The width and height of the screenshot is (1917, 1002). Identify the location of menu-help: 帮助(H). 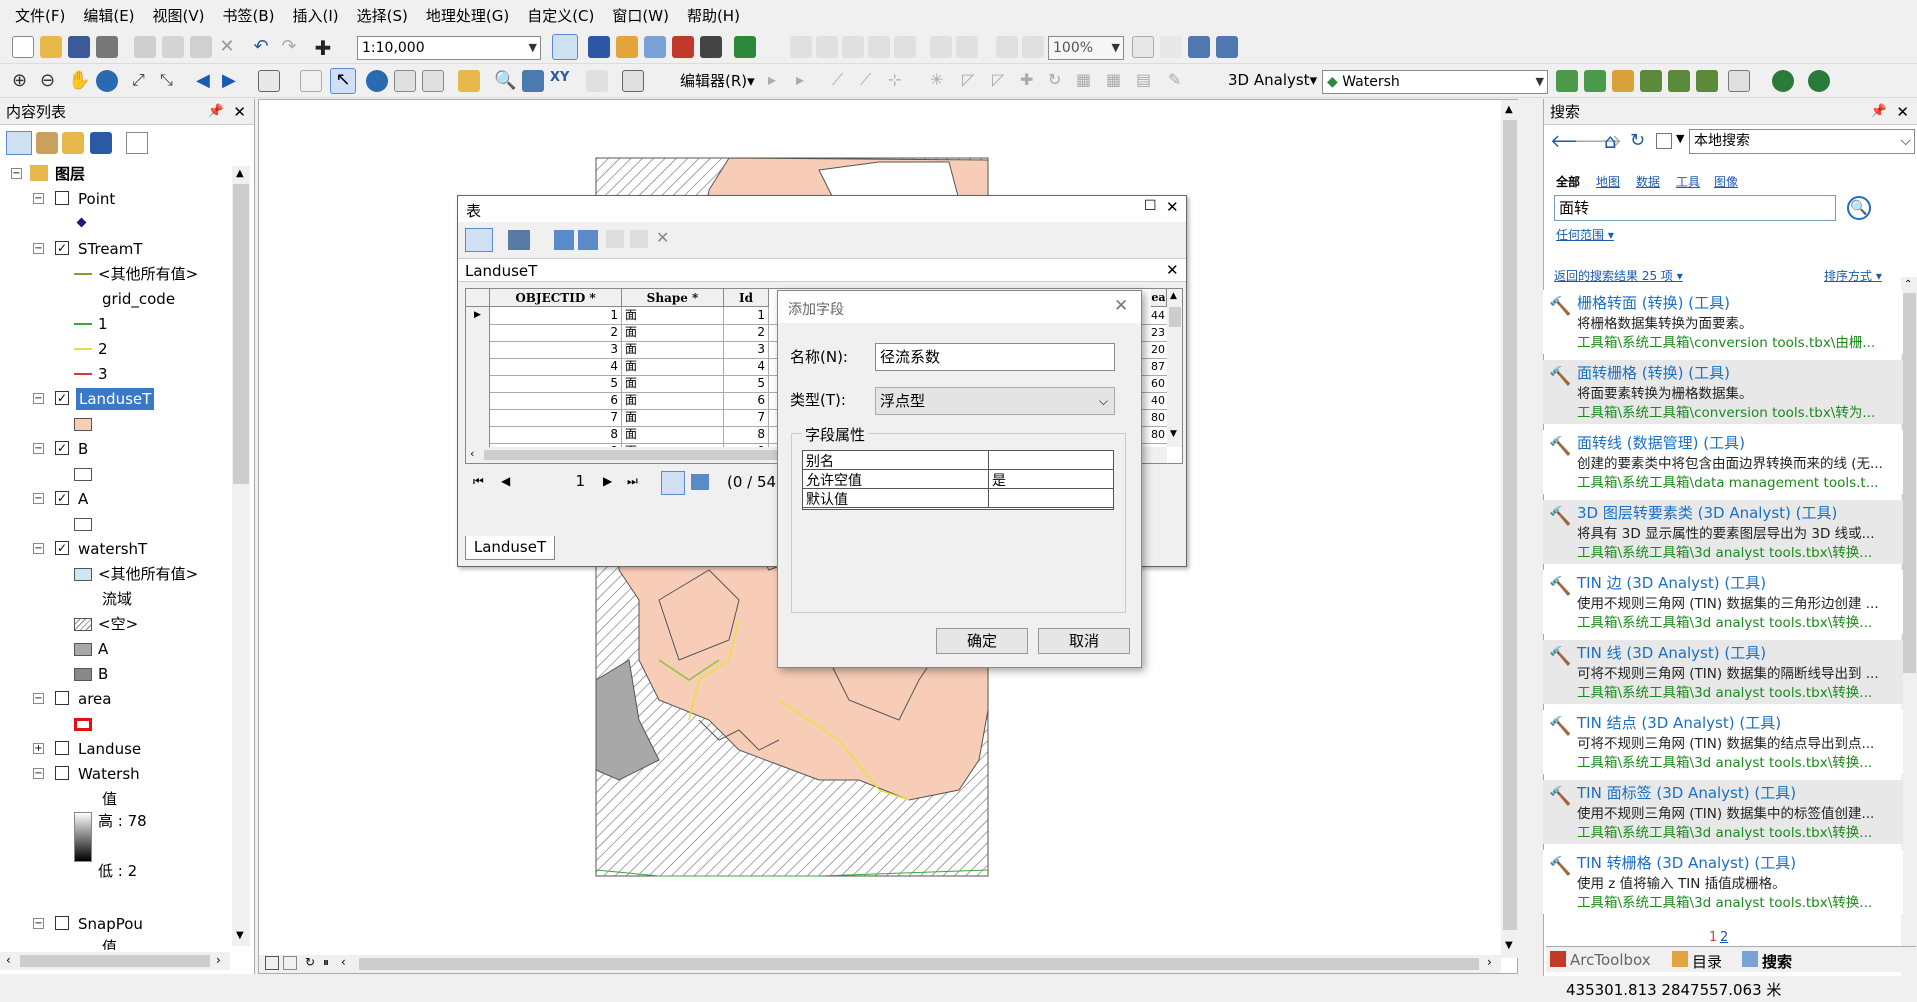
(713, 15).